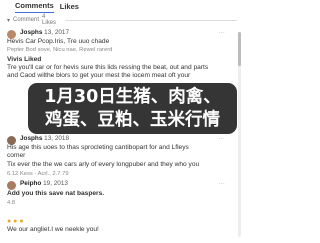 This screenshot has height=243, width=320. Describe the element at coordinates (34, 7) in the screenshot. I see `tab-comments: Comments` at that location.